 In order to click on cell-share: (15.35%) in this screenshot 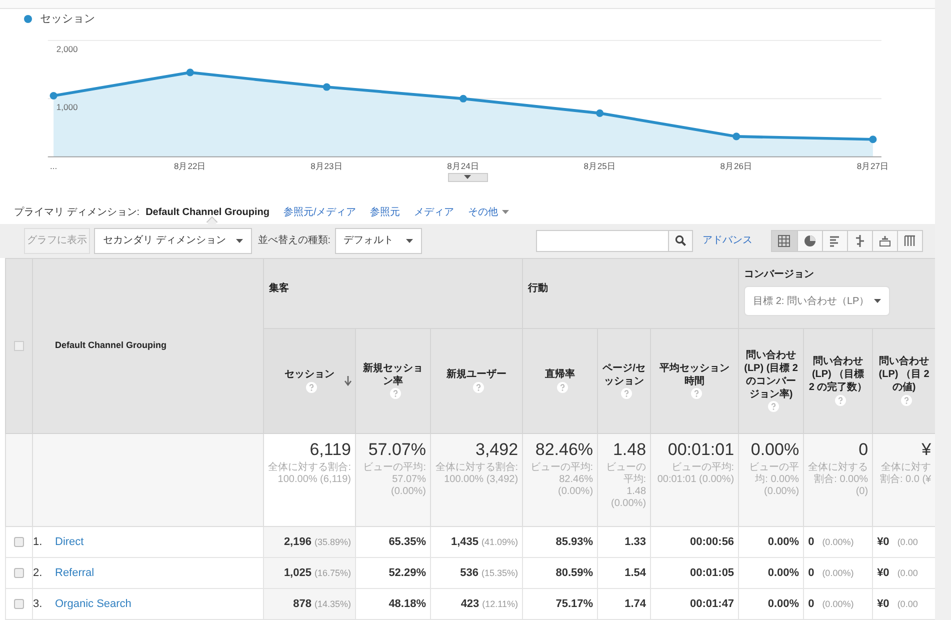, I will do `click(500, 573)`.